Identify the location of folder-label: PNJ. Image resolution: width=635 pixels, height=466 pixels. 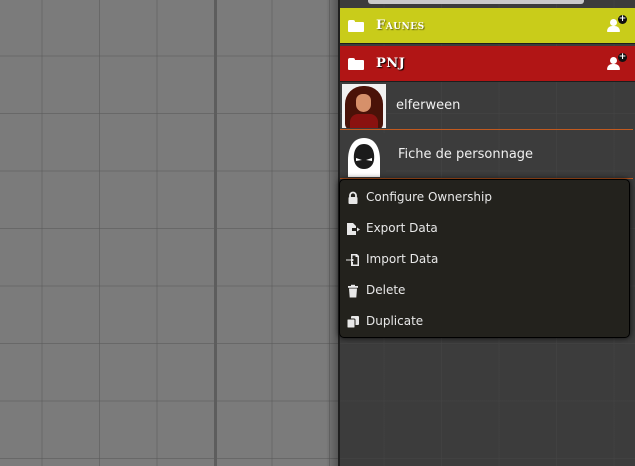
(391, 63).